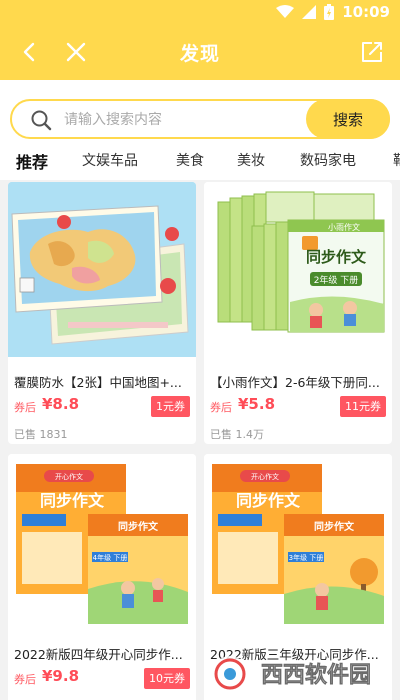 Image resolution: width=400 pixels, height=700 pixels. What do you see at coordinates (344, 227) in the screenshot?
I see `cover-series: 小雨作文` at bounding box center [344, 227].